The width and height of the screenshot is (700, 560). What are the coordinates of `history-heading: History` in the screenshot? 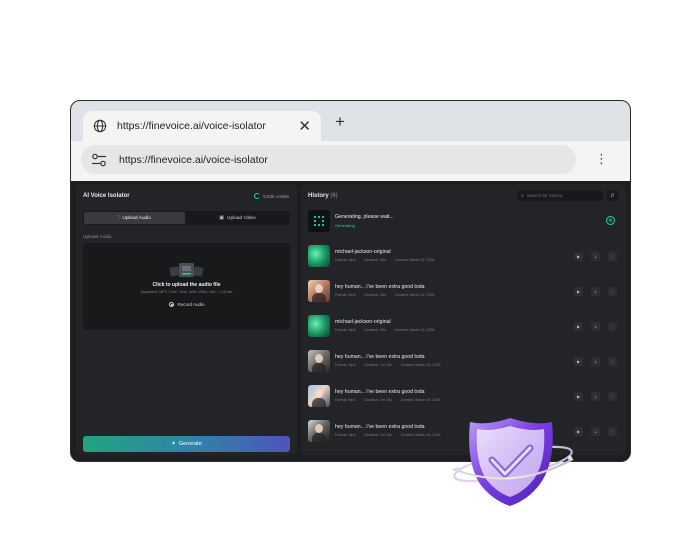 It's located at (318, 196).